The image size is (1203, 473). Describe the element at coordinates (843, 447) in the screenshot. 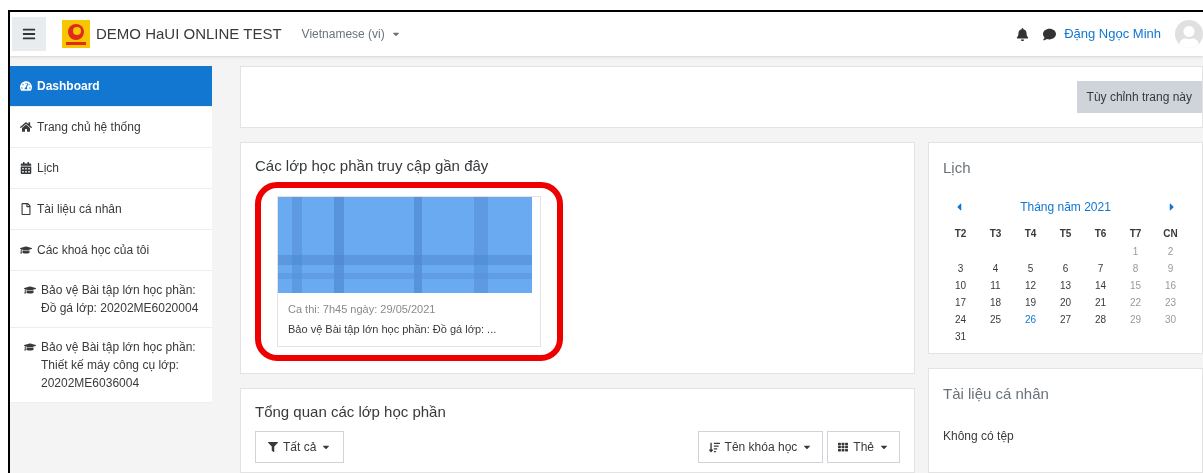

I see `grid-icon` at that location.